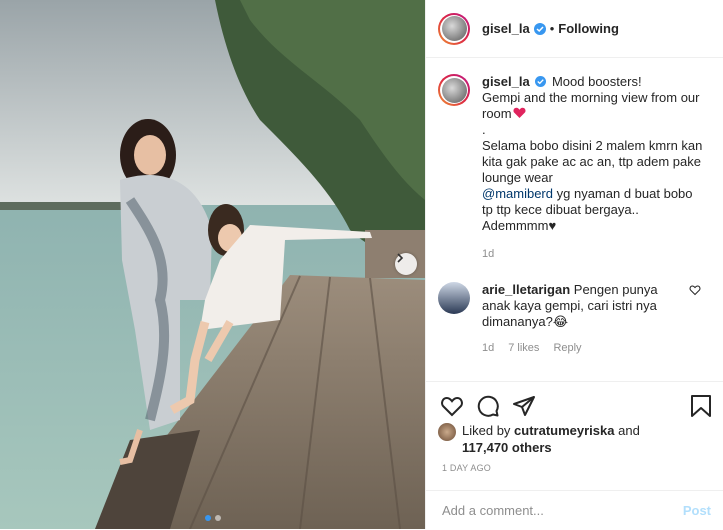  What do you see at coordinates (506, 81) in the screenshot?
I see `caption-username: gisel_la` at bounding box center [506, 81].